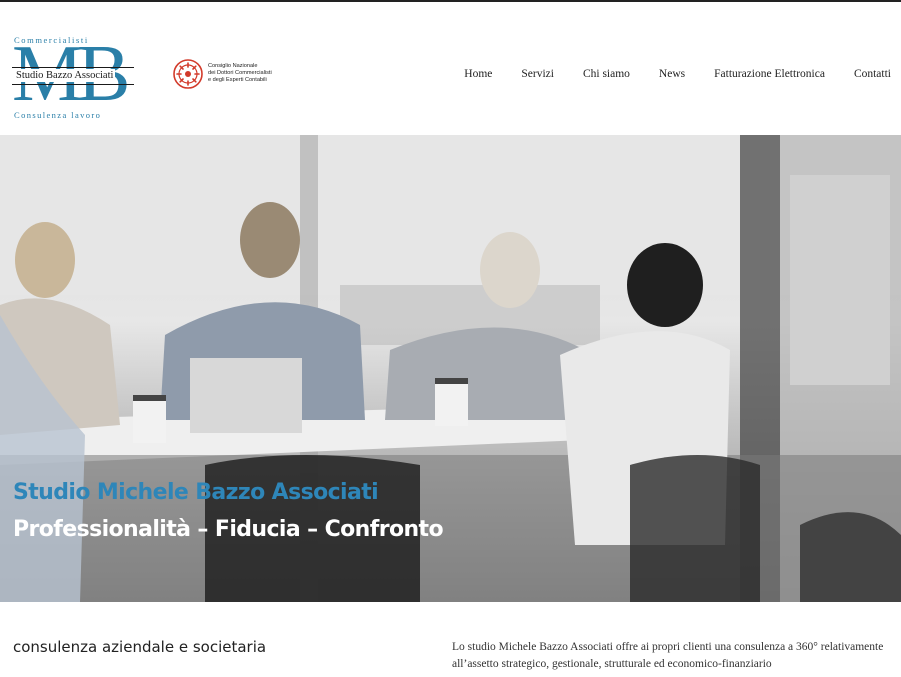  What do you see at coordinates (237, 80) in the screenshot?
I see `cndcec-line-3: e degli Esperti Contabili` at bounding box center [237, 80].